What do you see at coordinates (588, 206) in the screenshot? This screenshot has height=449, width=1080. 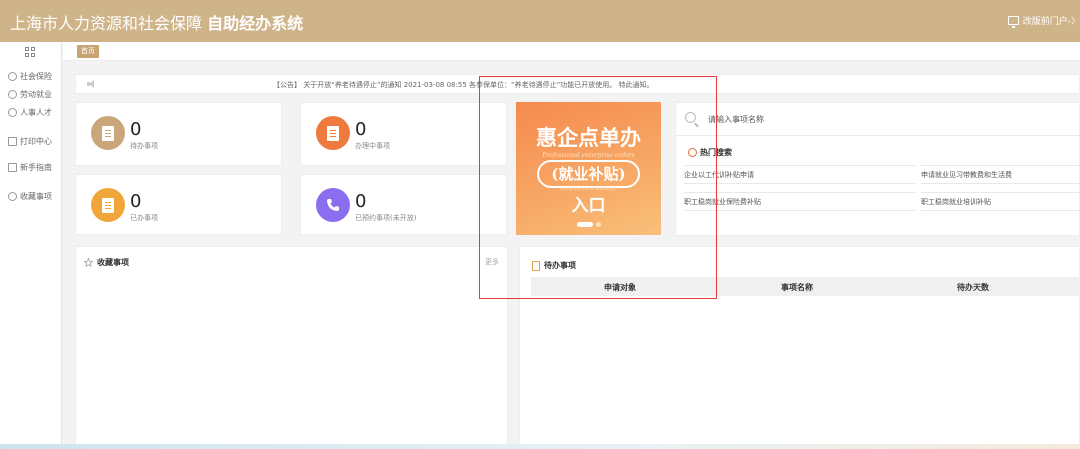 I see `banner-entry: 入口` at bounding box center [588, 206].